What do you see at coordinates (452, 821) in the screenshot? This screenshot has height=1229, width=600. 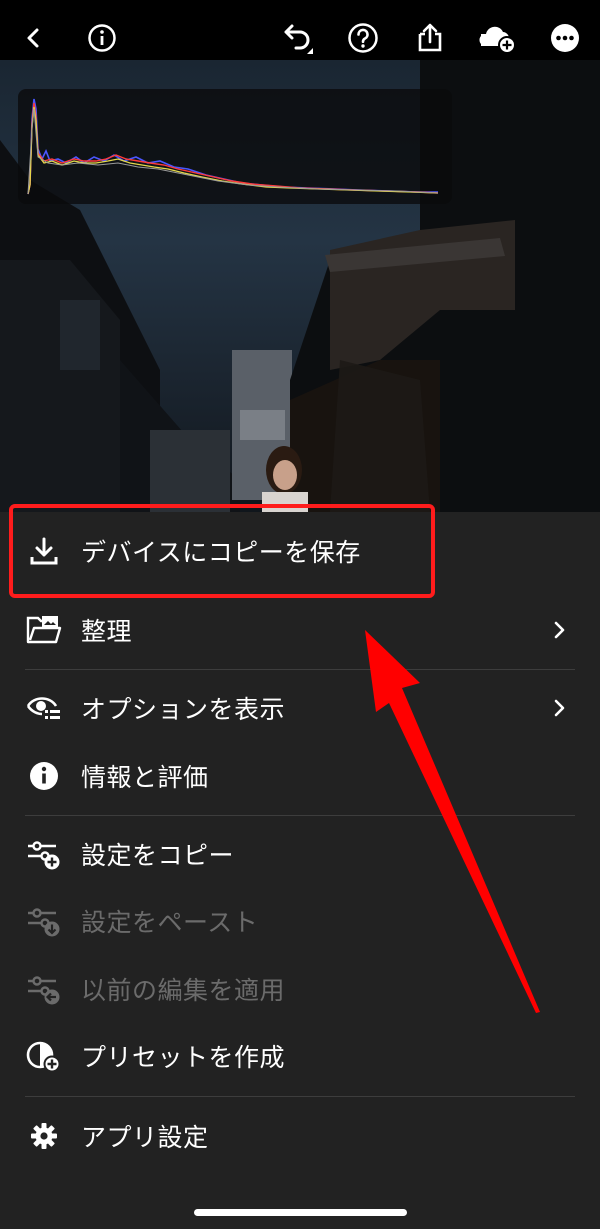 I see `annotation-arrow` at bounding box center [452, 821].